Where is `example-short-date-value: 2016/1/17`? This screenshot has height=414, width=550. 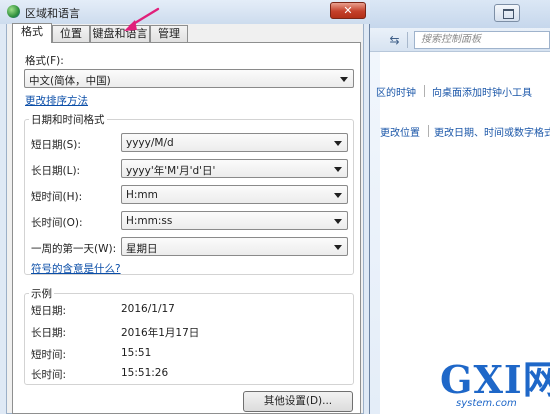 example-short-date-value: 2016/1/17 is located at coordinates (148, 309).